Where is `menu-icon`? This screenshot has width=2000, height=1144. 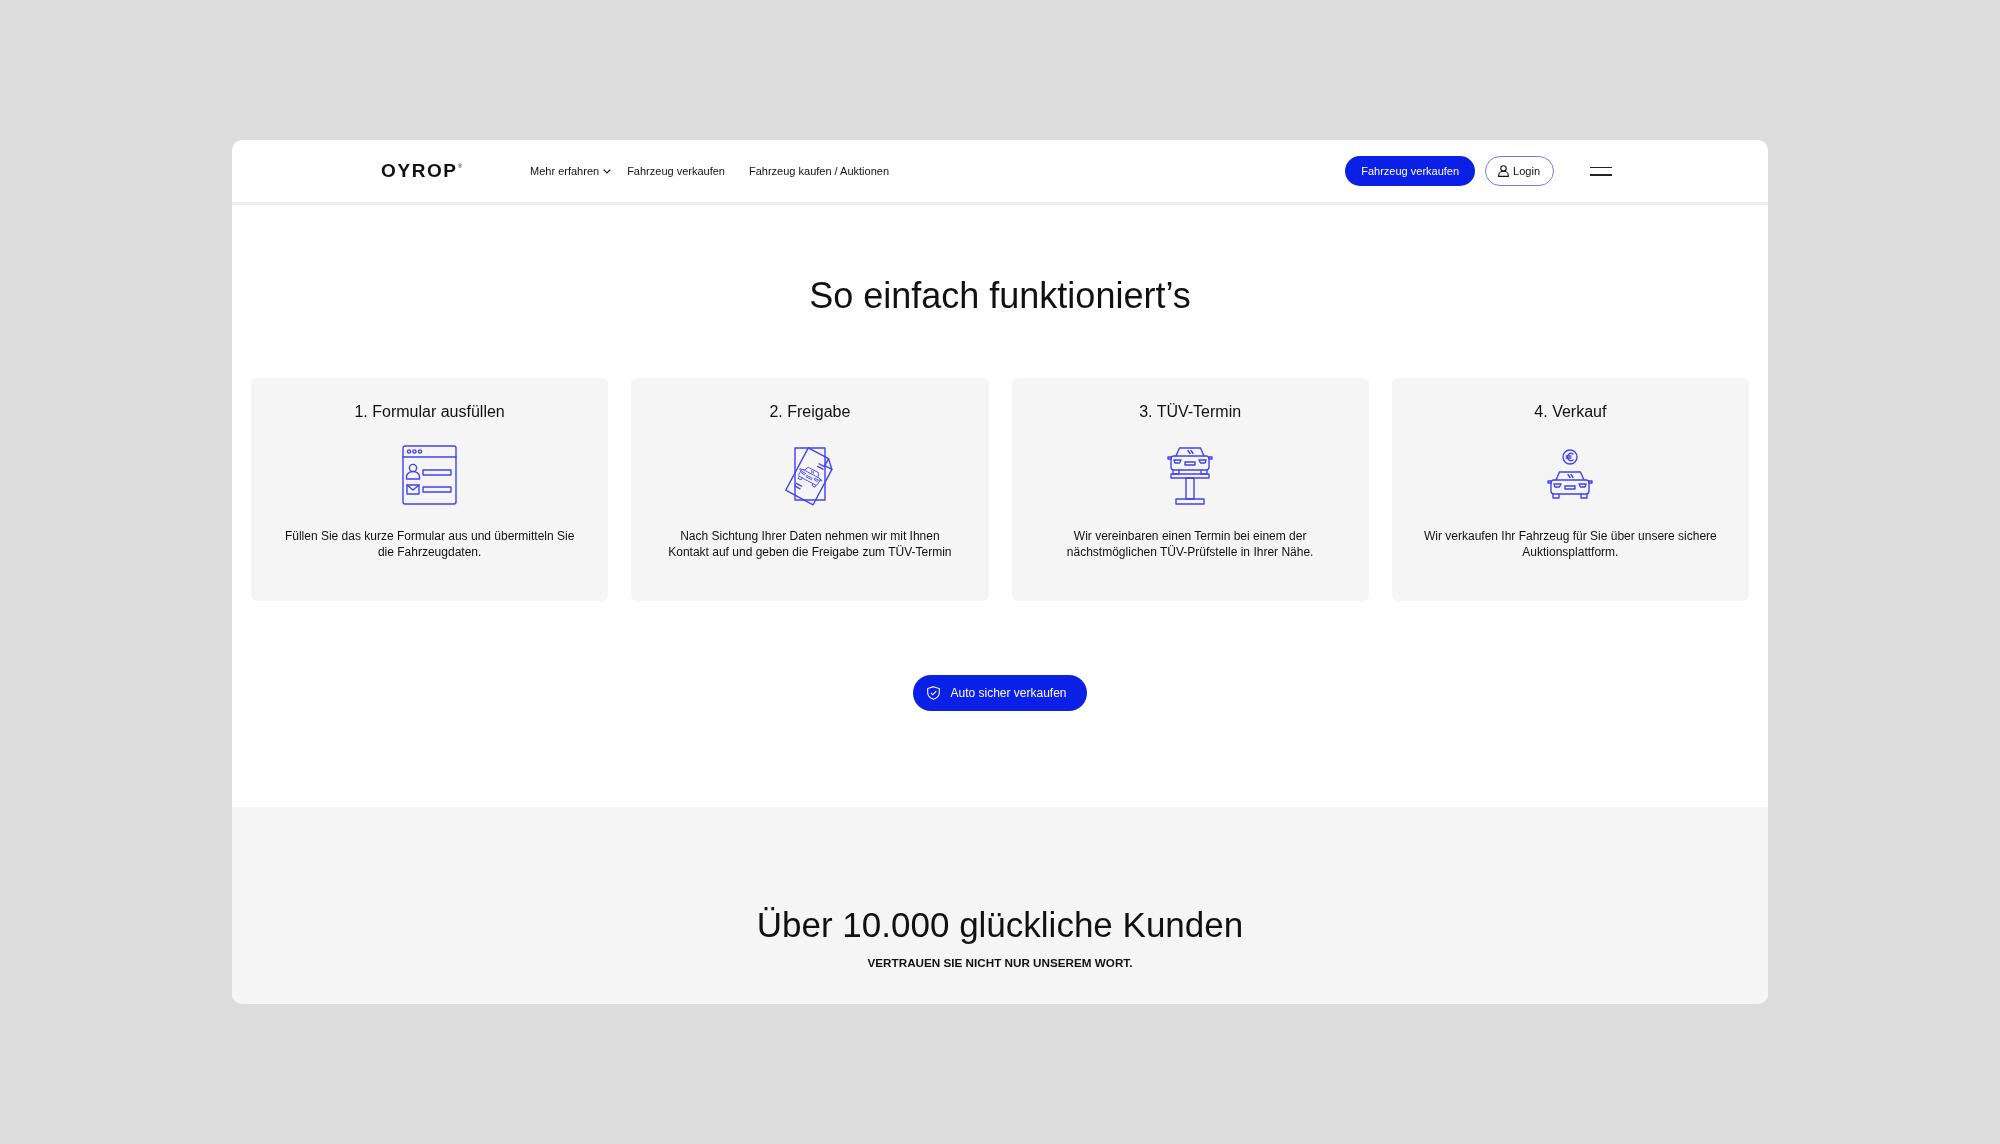
menu-icon is located at coordinates (1601, 171).